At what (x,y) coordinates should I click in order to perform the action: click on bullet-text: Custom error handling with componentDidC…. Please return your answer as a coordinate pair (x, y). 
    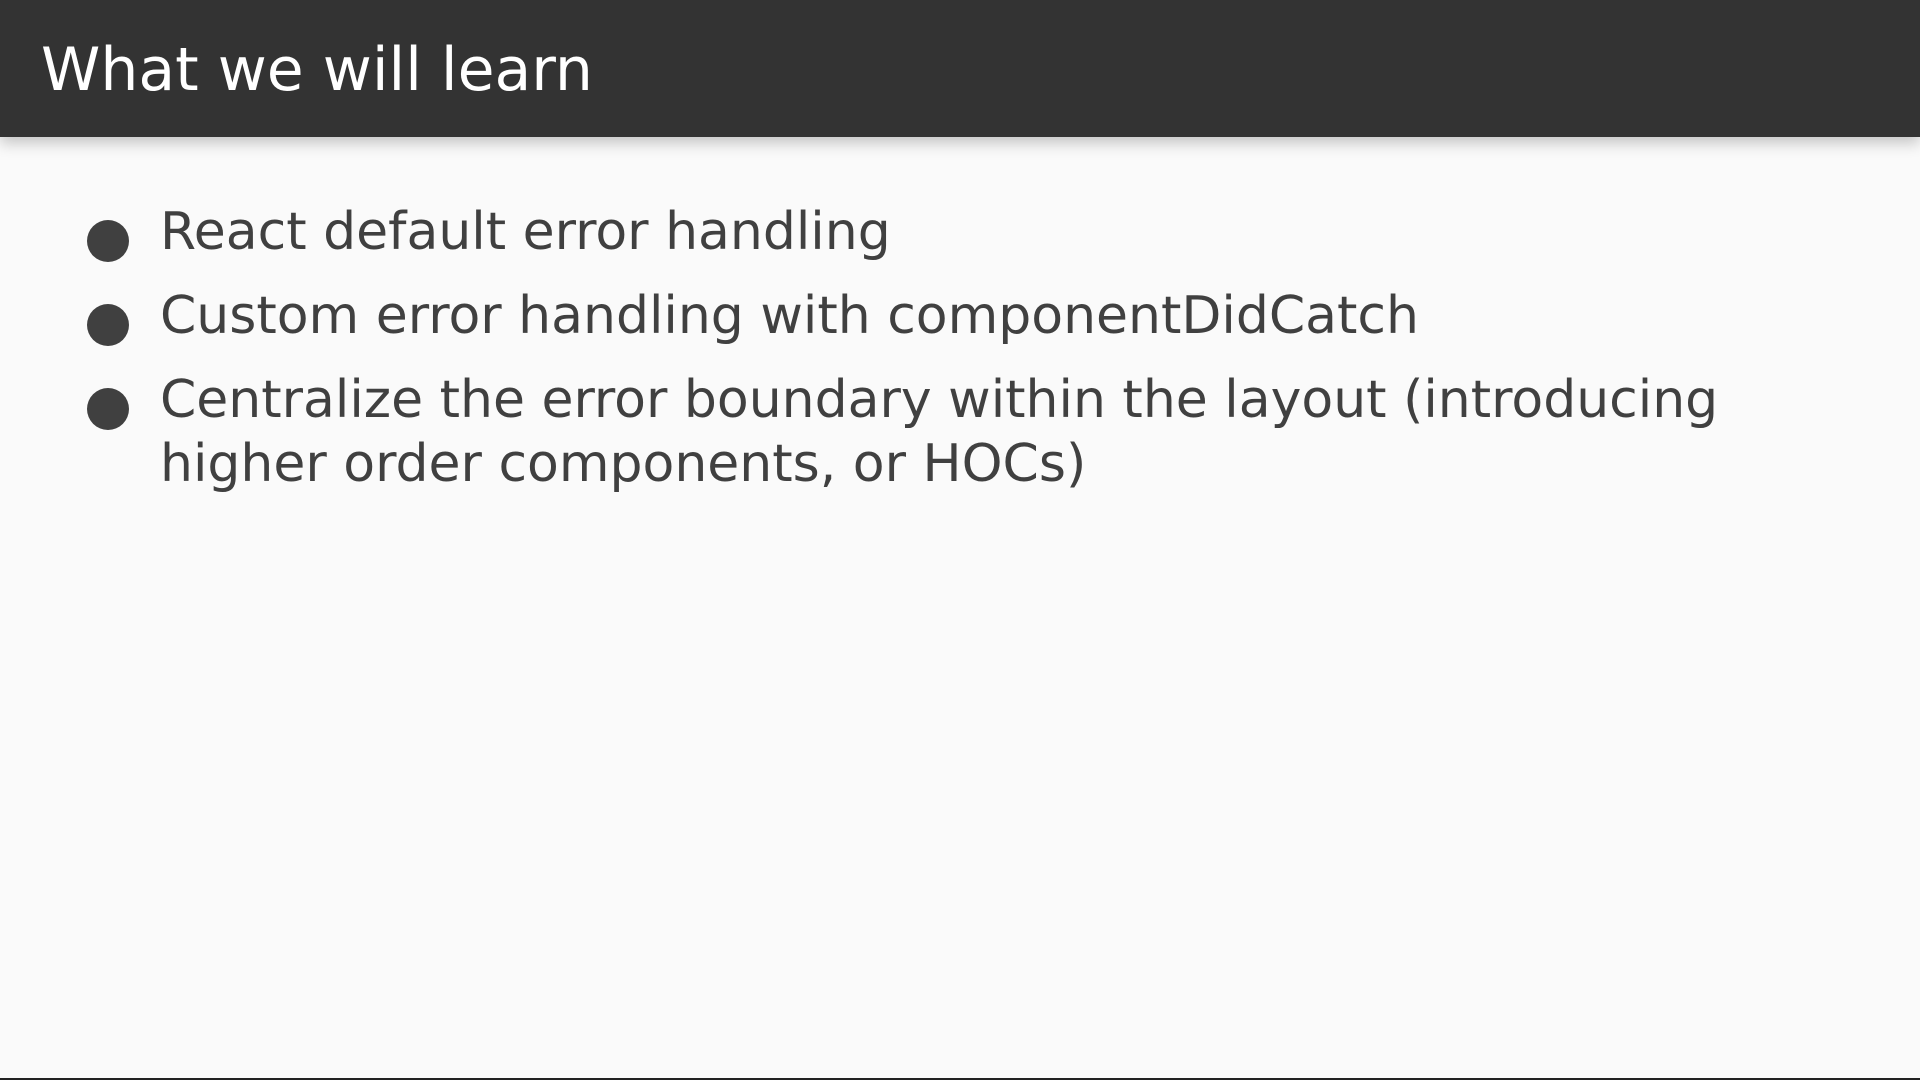
    Looking at the image, I should click on (789, 316).